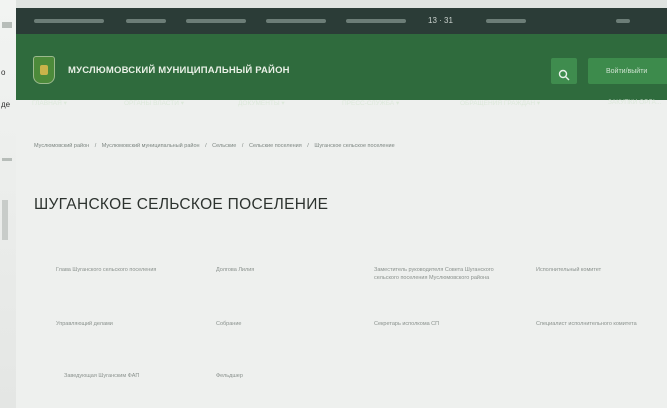 This screenshot has height=408, width=667. Describe the element at coordinates (224, 146) in the screenshot. I see `breadcrumb-link: Сельские` at that location.